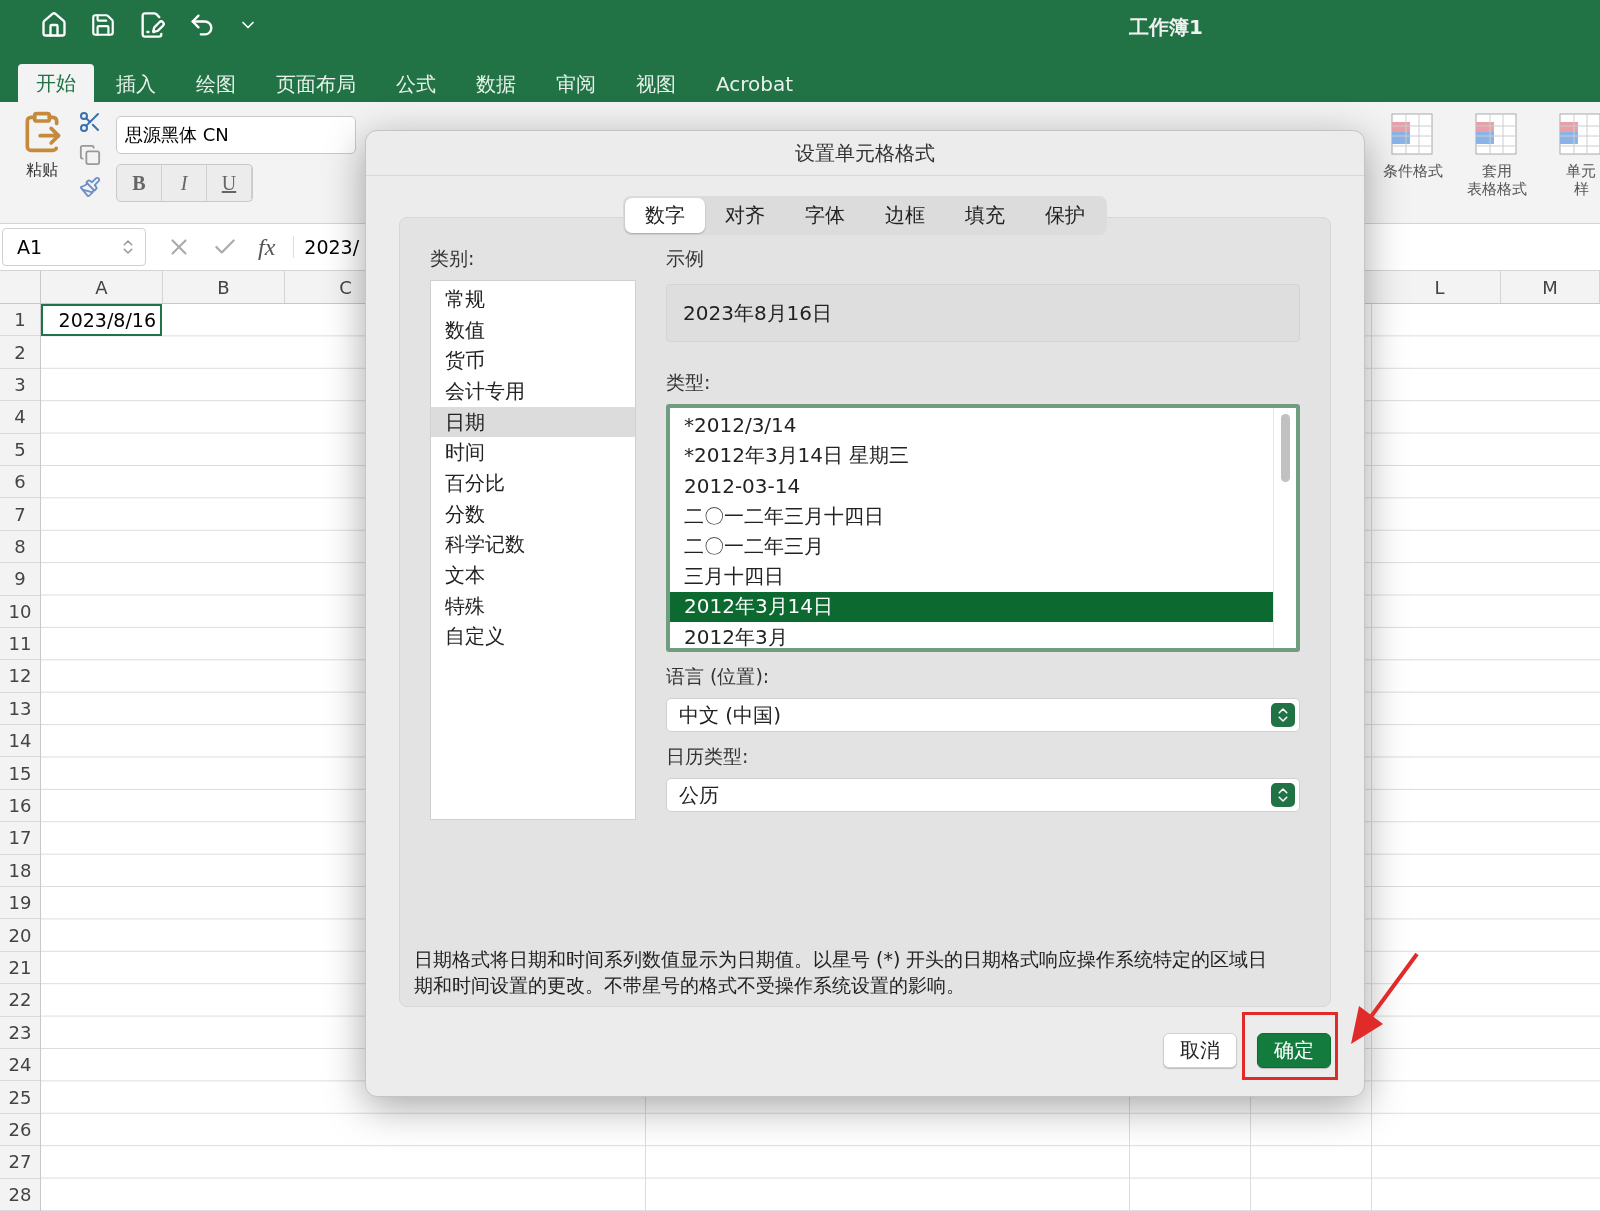 The image size is (1600, 1211). What do you see at coordinates (656, 84) in the screenshot?
I see `ribbon-tab: 视图` at bounding box center [656, 84].